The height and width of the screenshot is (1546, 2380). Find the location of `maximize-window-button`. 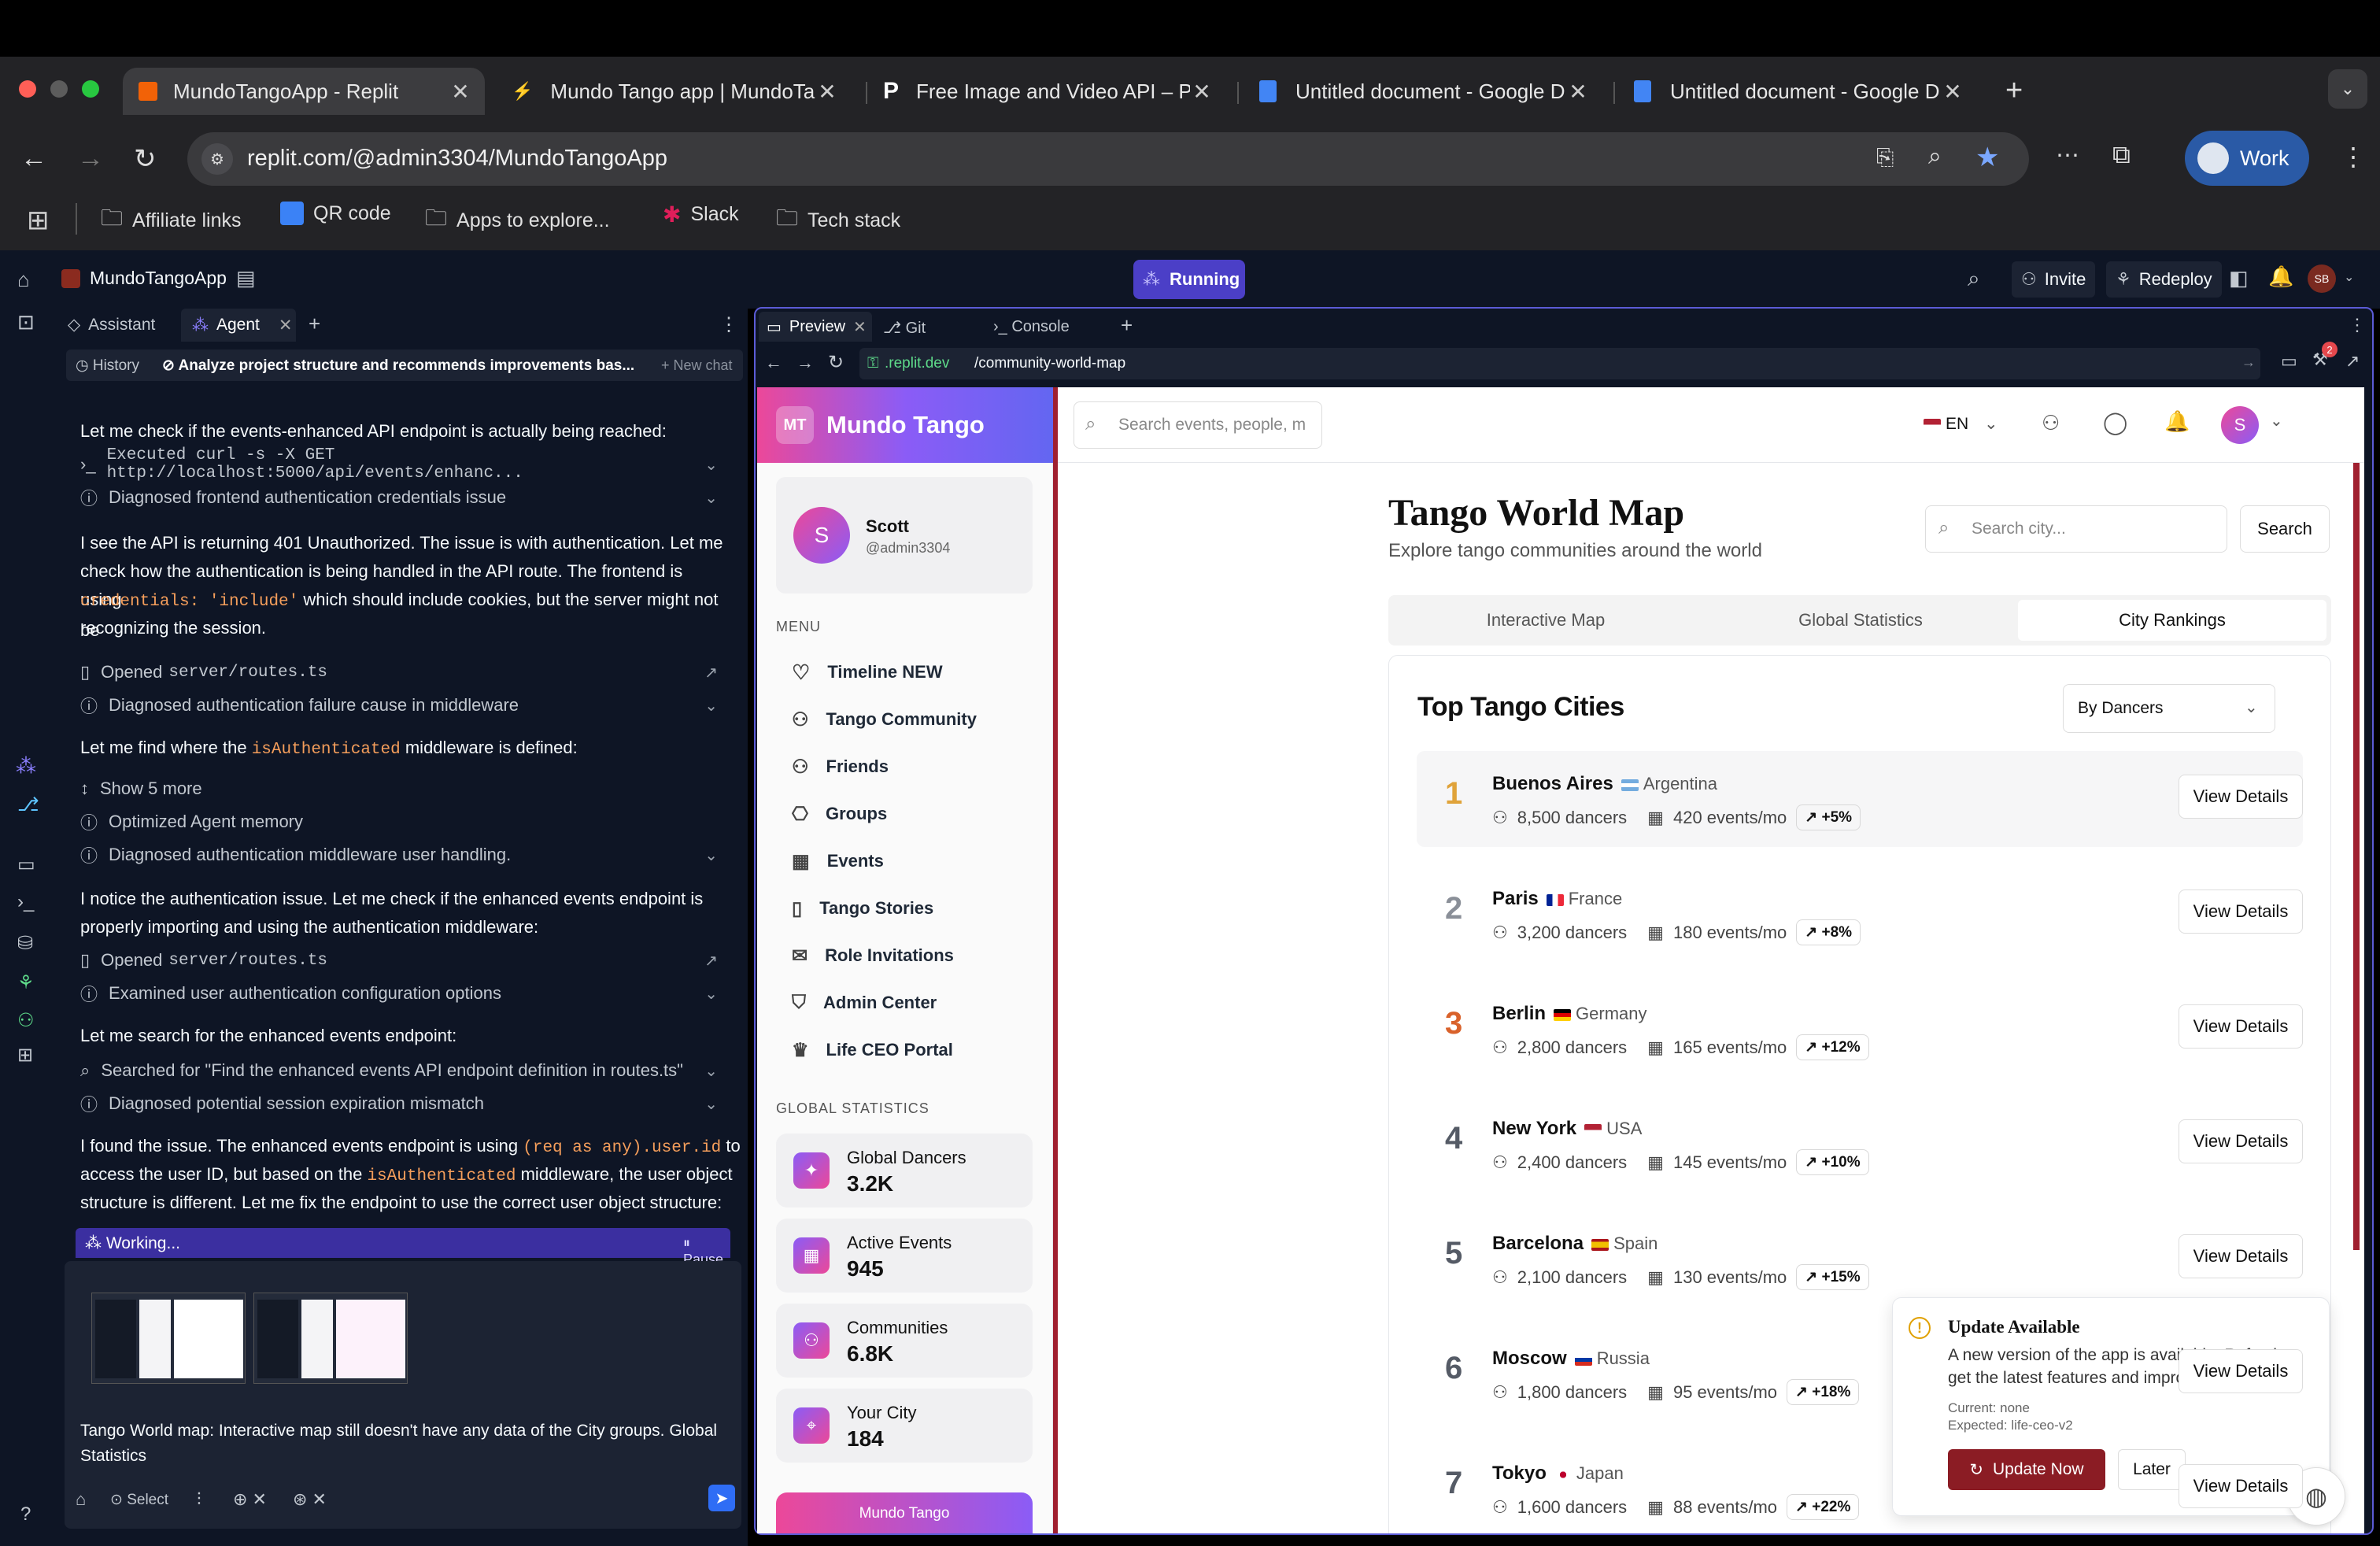

maximize-window-button is located at coordinates (90, 89).